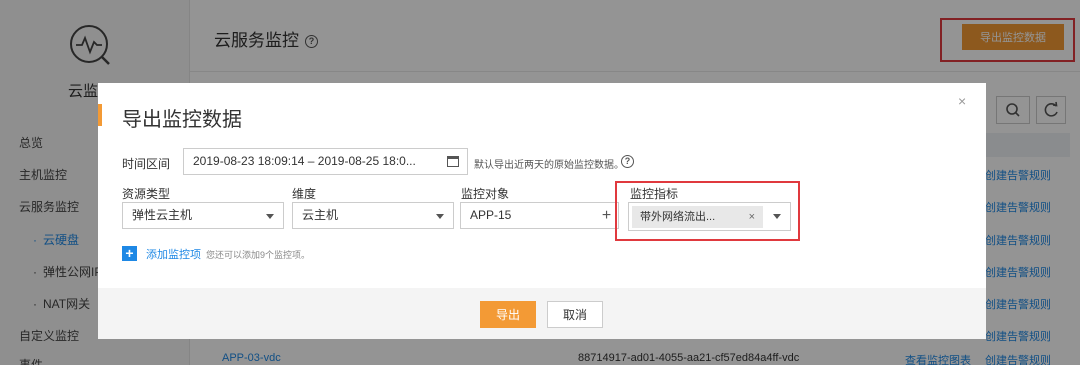  Describe the element at coordinates (320, 215) in the screenshot. I see `dimension-value: 云主机` at that location.